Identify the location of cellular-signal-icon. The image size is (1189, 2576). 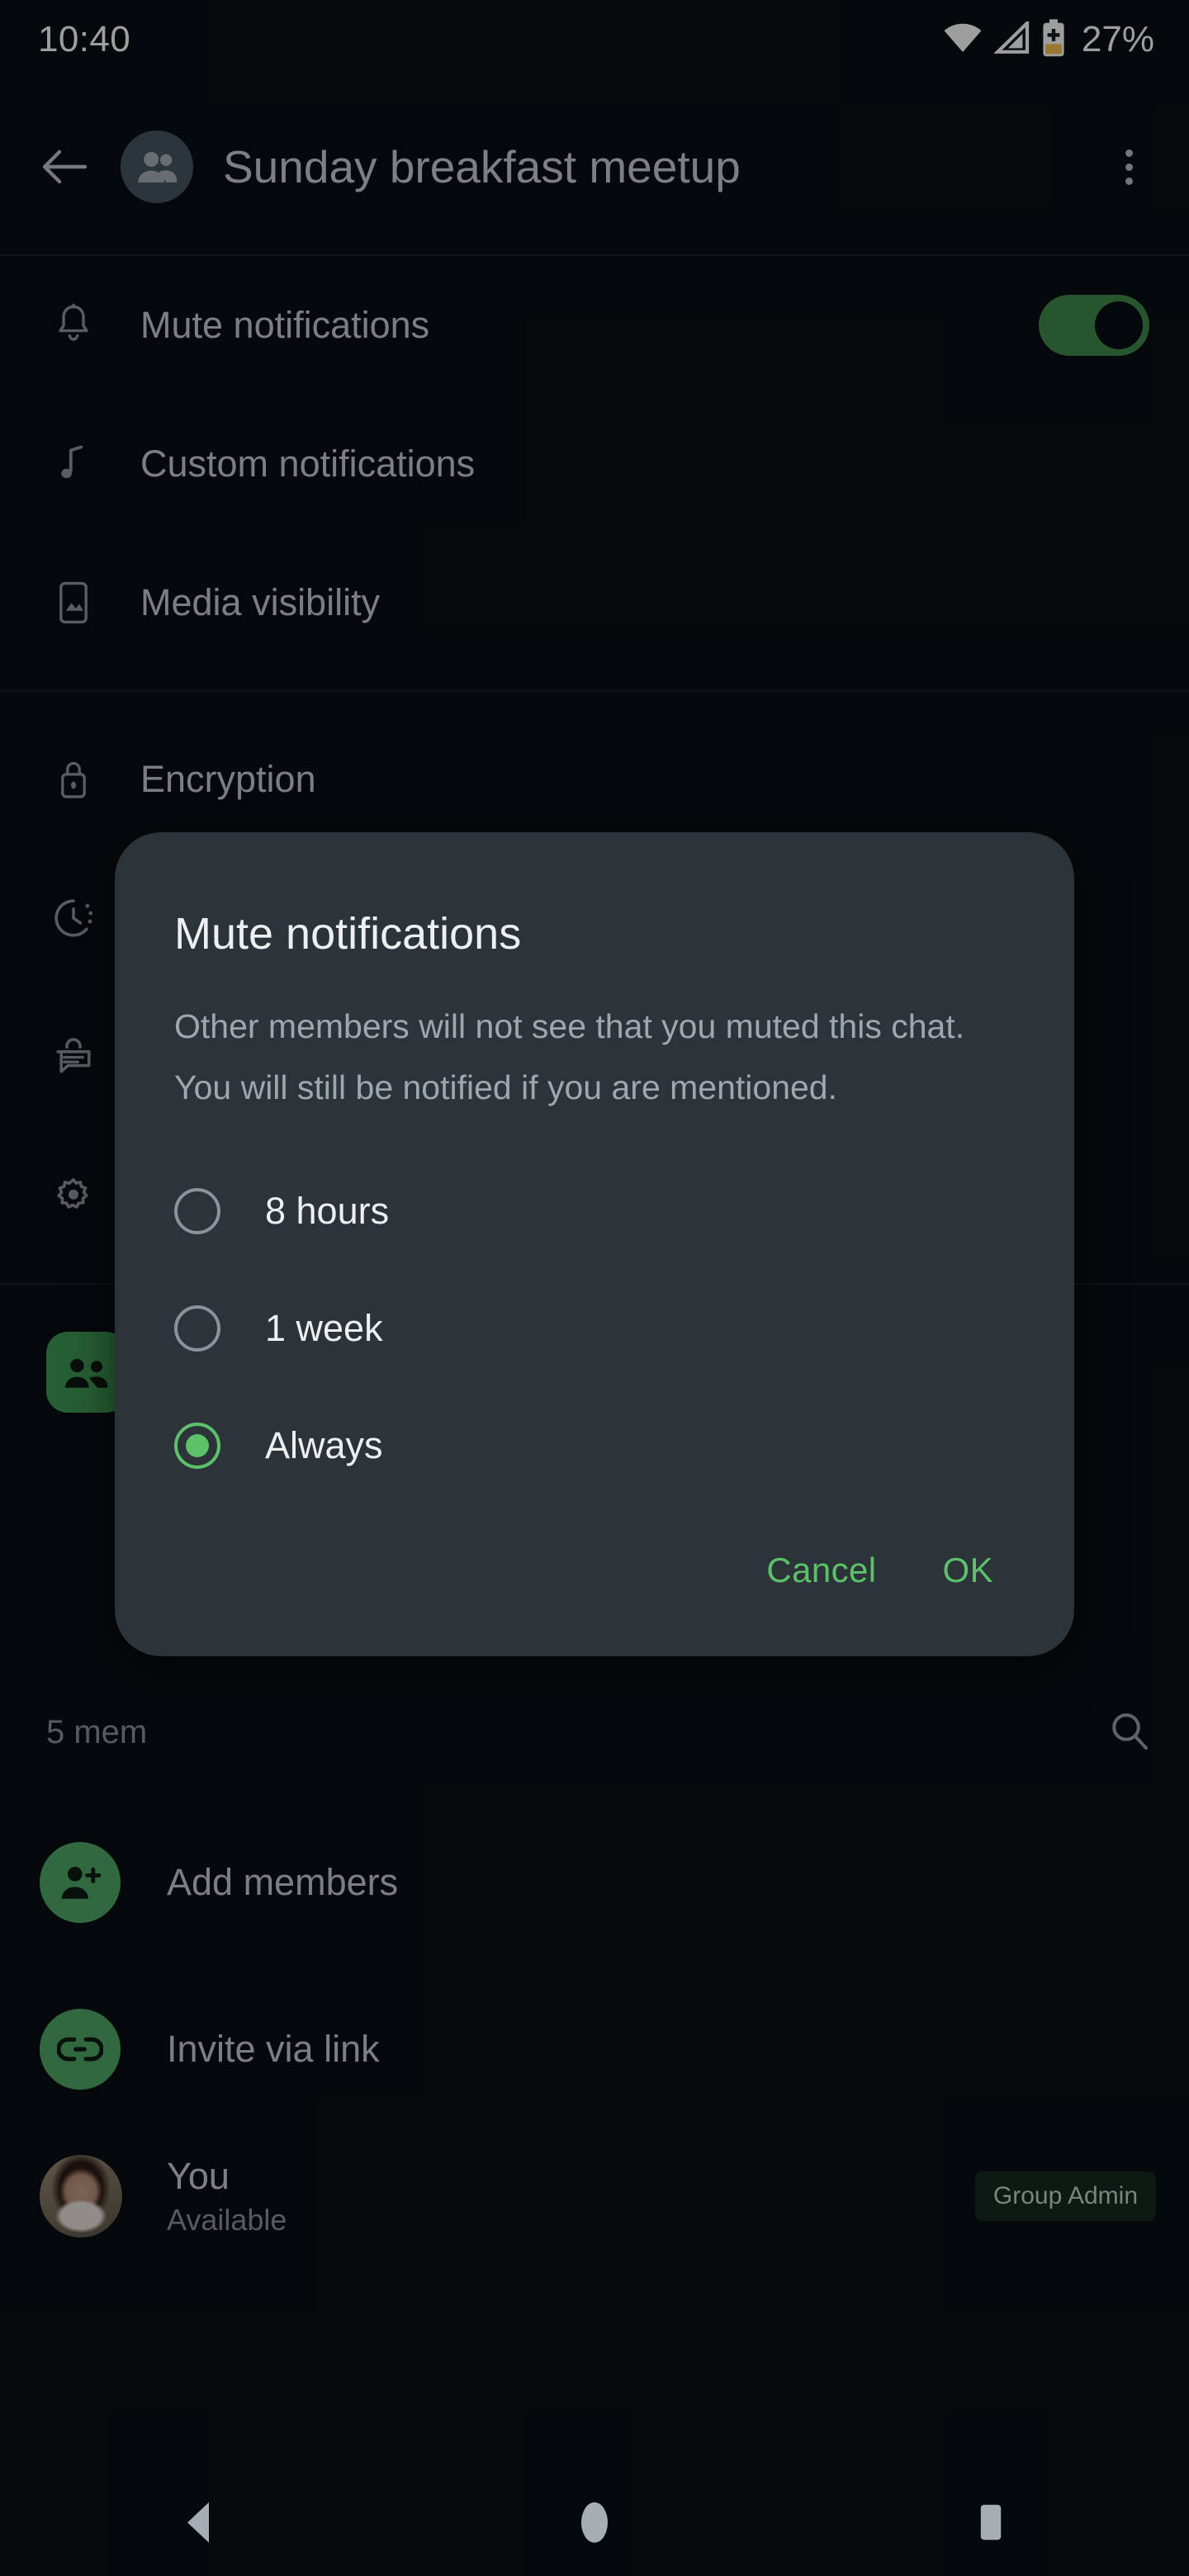
(1011, 38).